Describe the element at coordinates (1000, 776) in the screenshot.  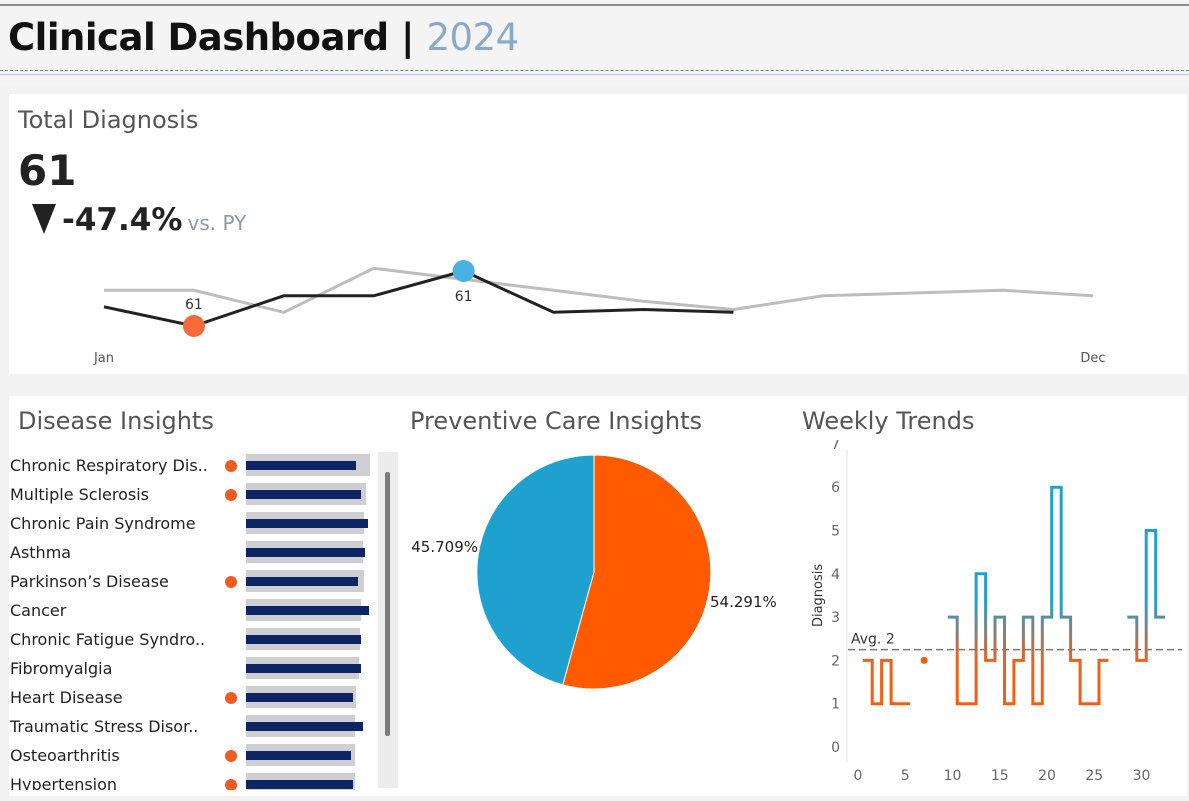
I see `x-tick-label: 15` at that location.